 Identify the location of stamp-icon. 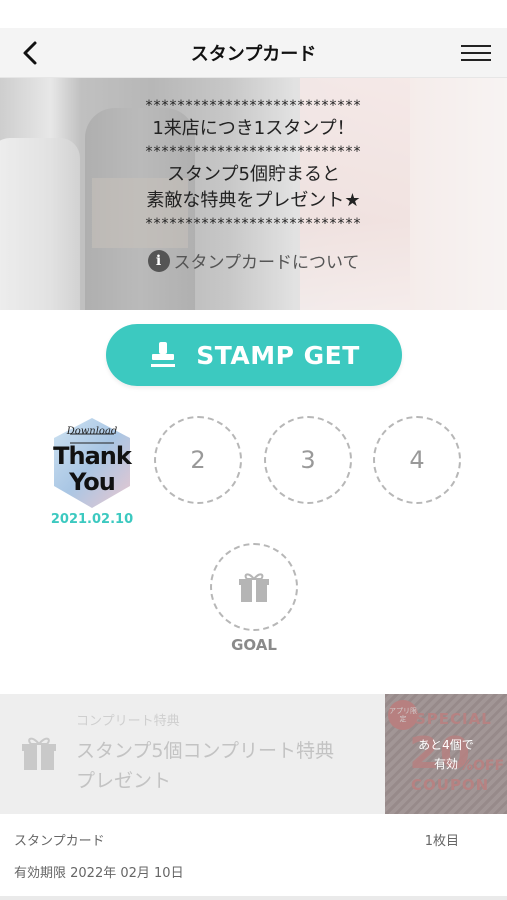
(163, 354).